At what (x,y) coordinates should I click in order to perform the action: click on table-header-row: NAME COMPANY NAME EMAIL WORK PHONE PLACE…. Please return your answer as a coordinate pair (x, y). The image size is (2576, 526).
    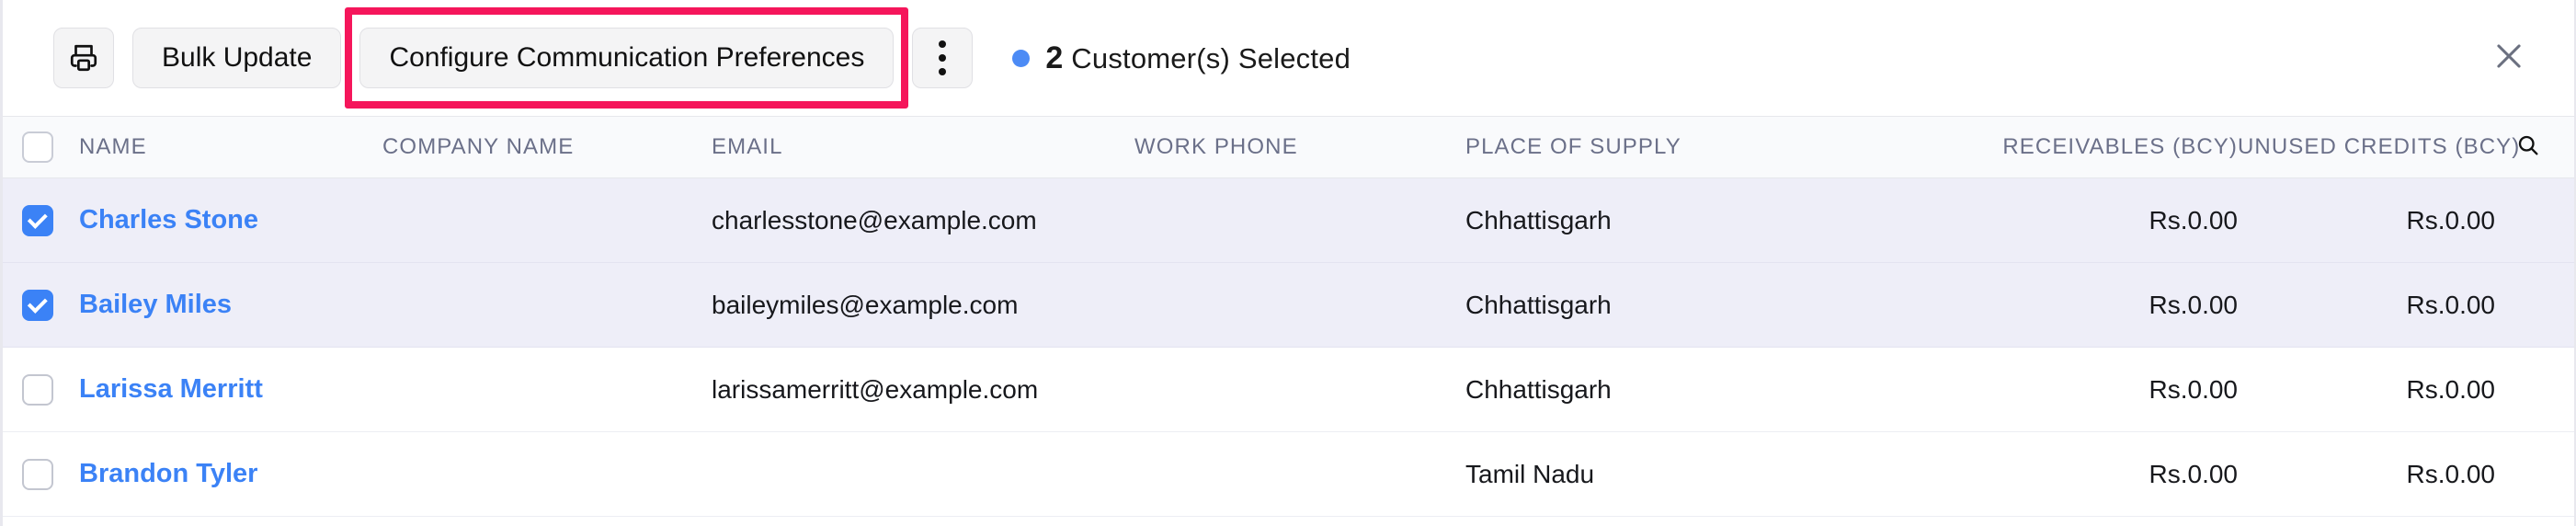
    Looking at the image, I should click on (1288, 147).